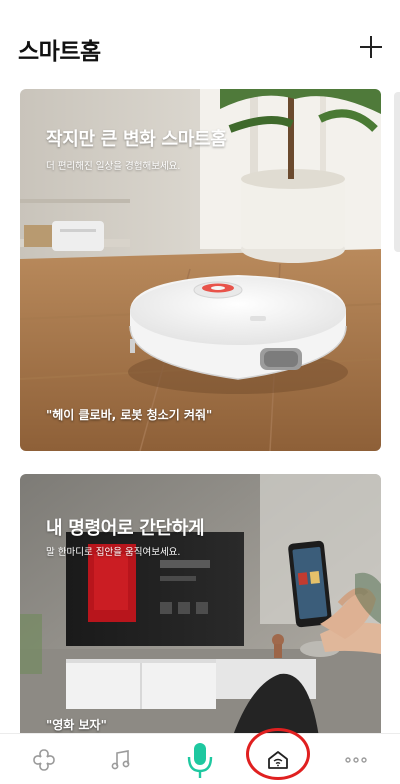 The width and height of the screenshot is (400, 784). Describe the element at coordinates (278, 754) in the screenshot. I see `selected-tab-highlight` at that location.